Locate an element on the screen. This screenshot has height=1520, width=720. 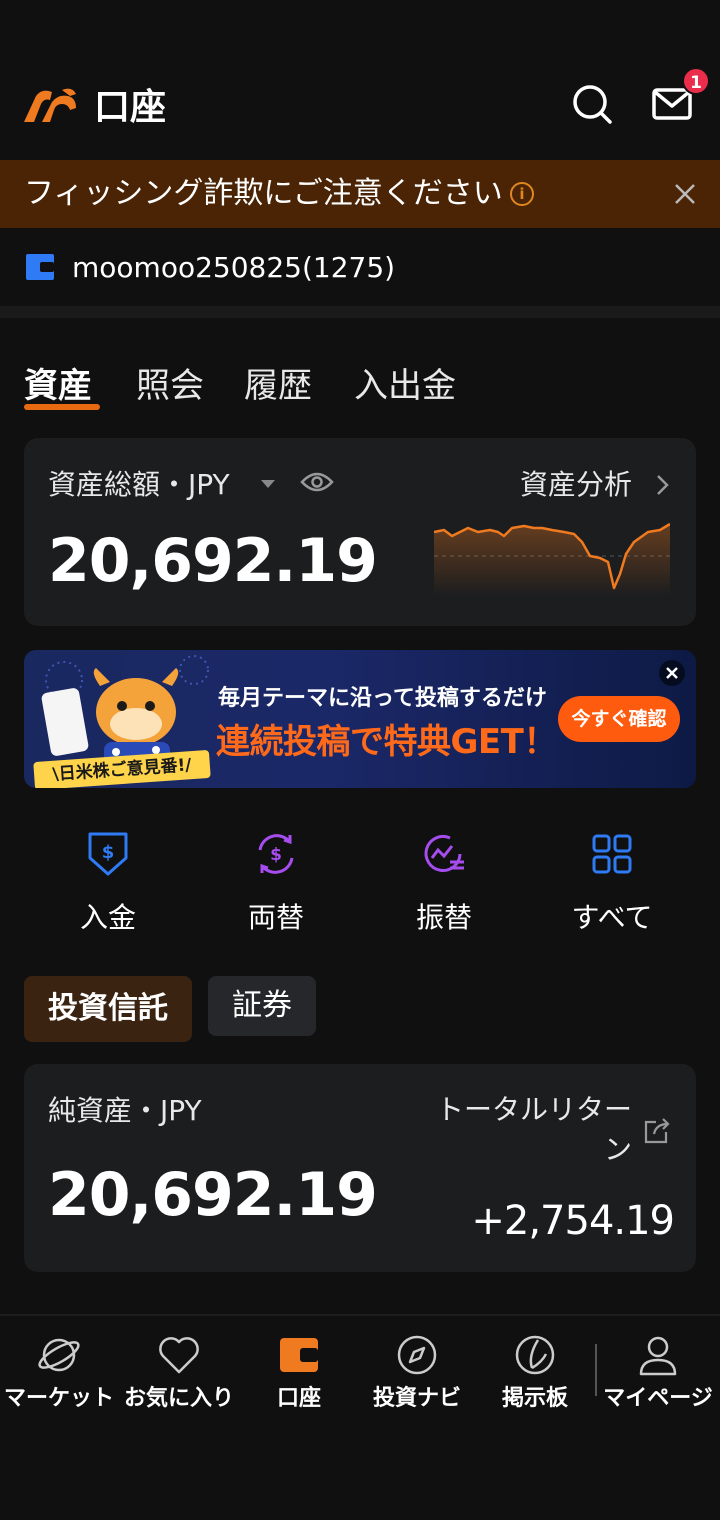
net-assets-card: 純資産・JPY 20,692.19 トータルリター ン +2,754.19 is located at coordinates (360, 1168).